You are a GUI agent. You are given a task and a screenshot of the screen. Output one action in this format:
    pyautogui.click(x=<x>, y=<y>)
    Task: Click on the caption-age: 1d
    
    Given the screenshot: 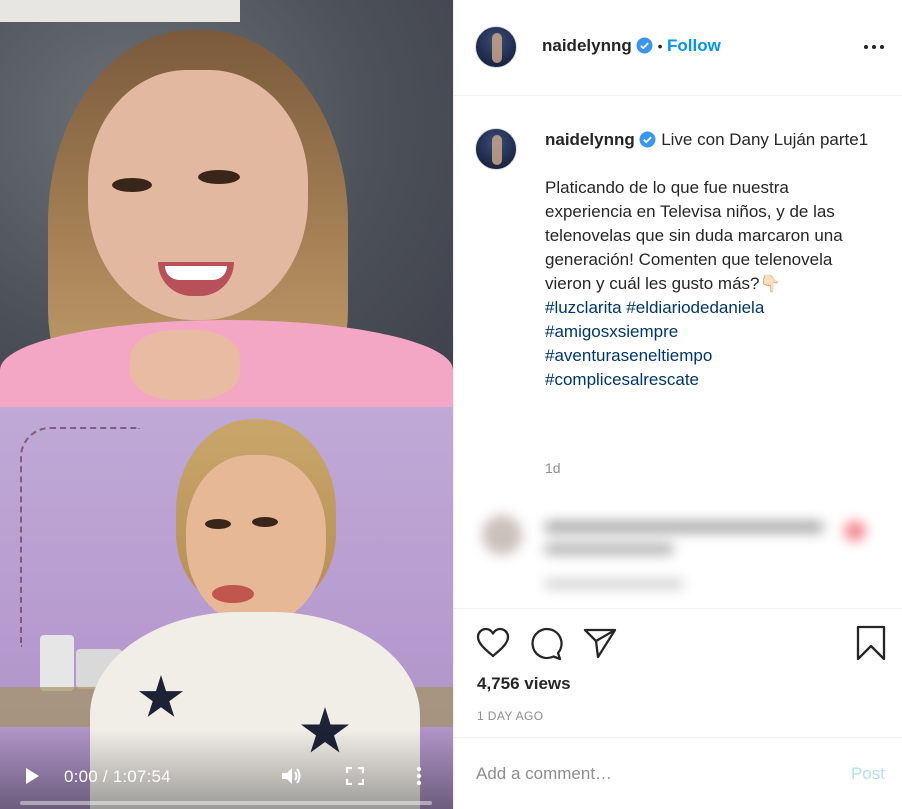 What is the action you would take?
    pyautogui.click(x=553, y=468)
    